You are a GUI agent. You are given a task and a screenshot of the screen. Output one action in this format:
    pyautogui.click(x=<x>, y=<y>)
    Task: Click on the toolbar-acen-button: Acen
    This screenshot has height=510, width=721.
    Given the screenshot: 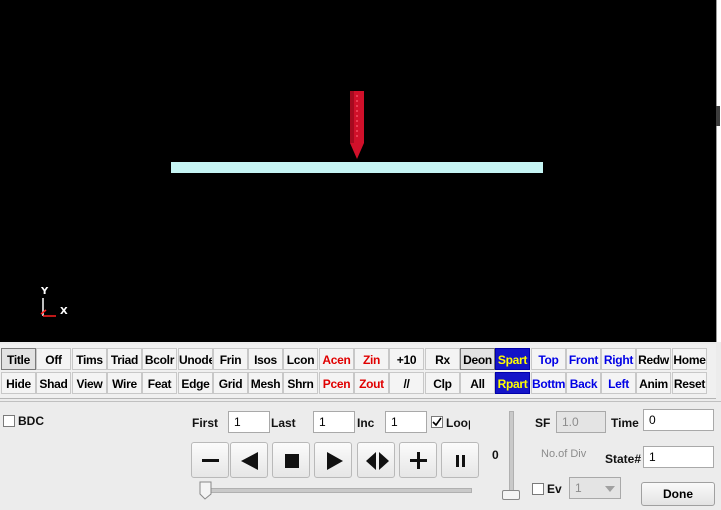 What is the action you would take?
    pyautogui.click(x=336, y=359)
    